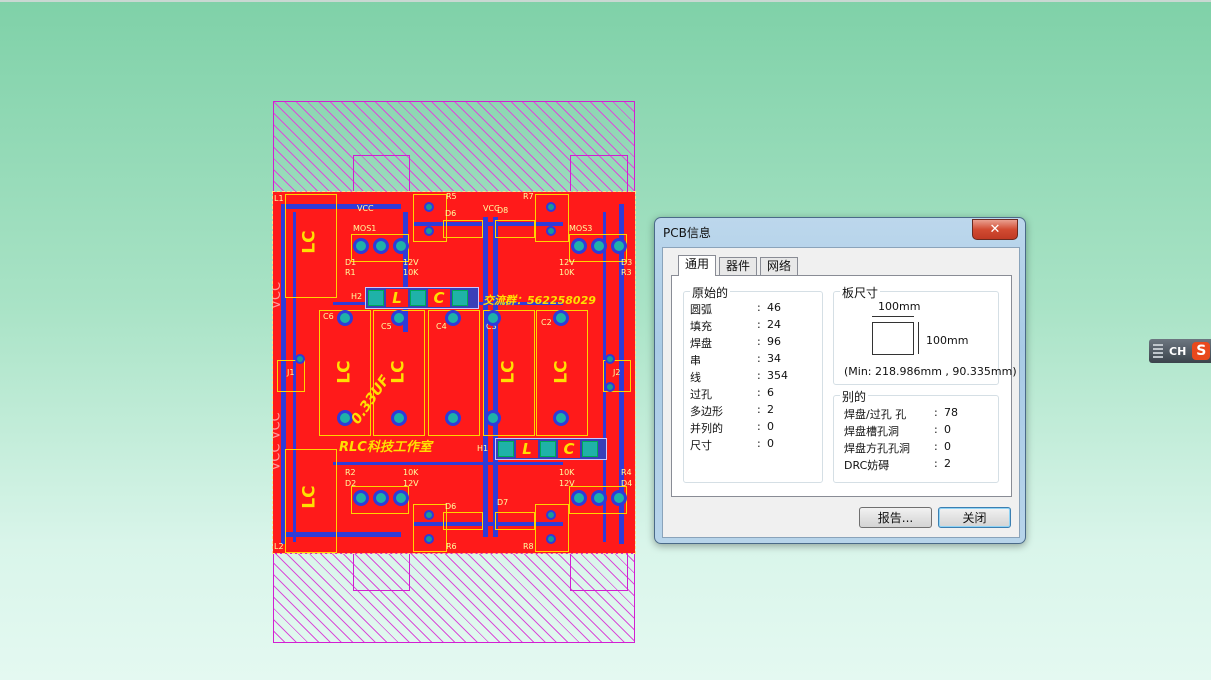 The image size is (1211, 680). I want to click on label-r3: R3, so click(626, 272).